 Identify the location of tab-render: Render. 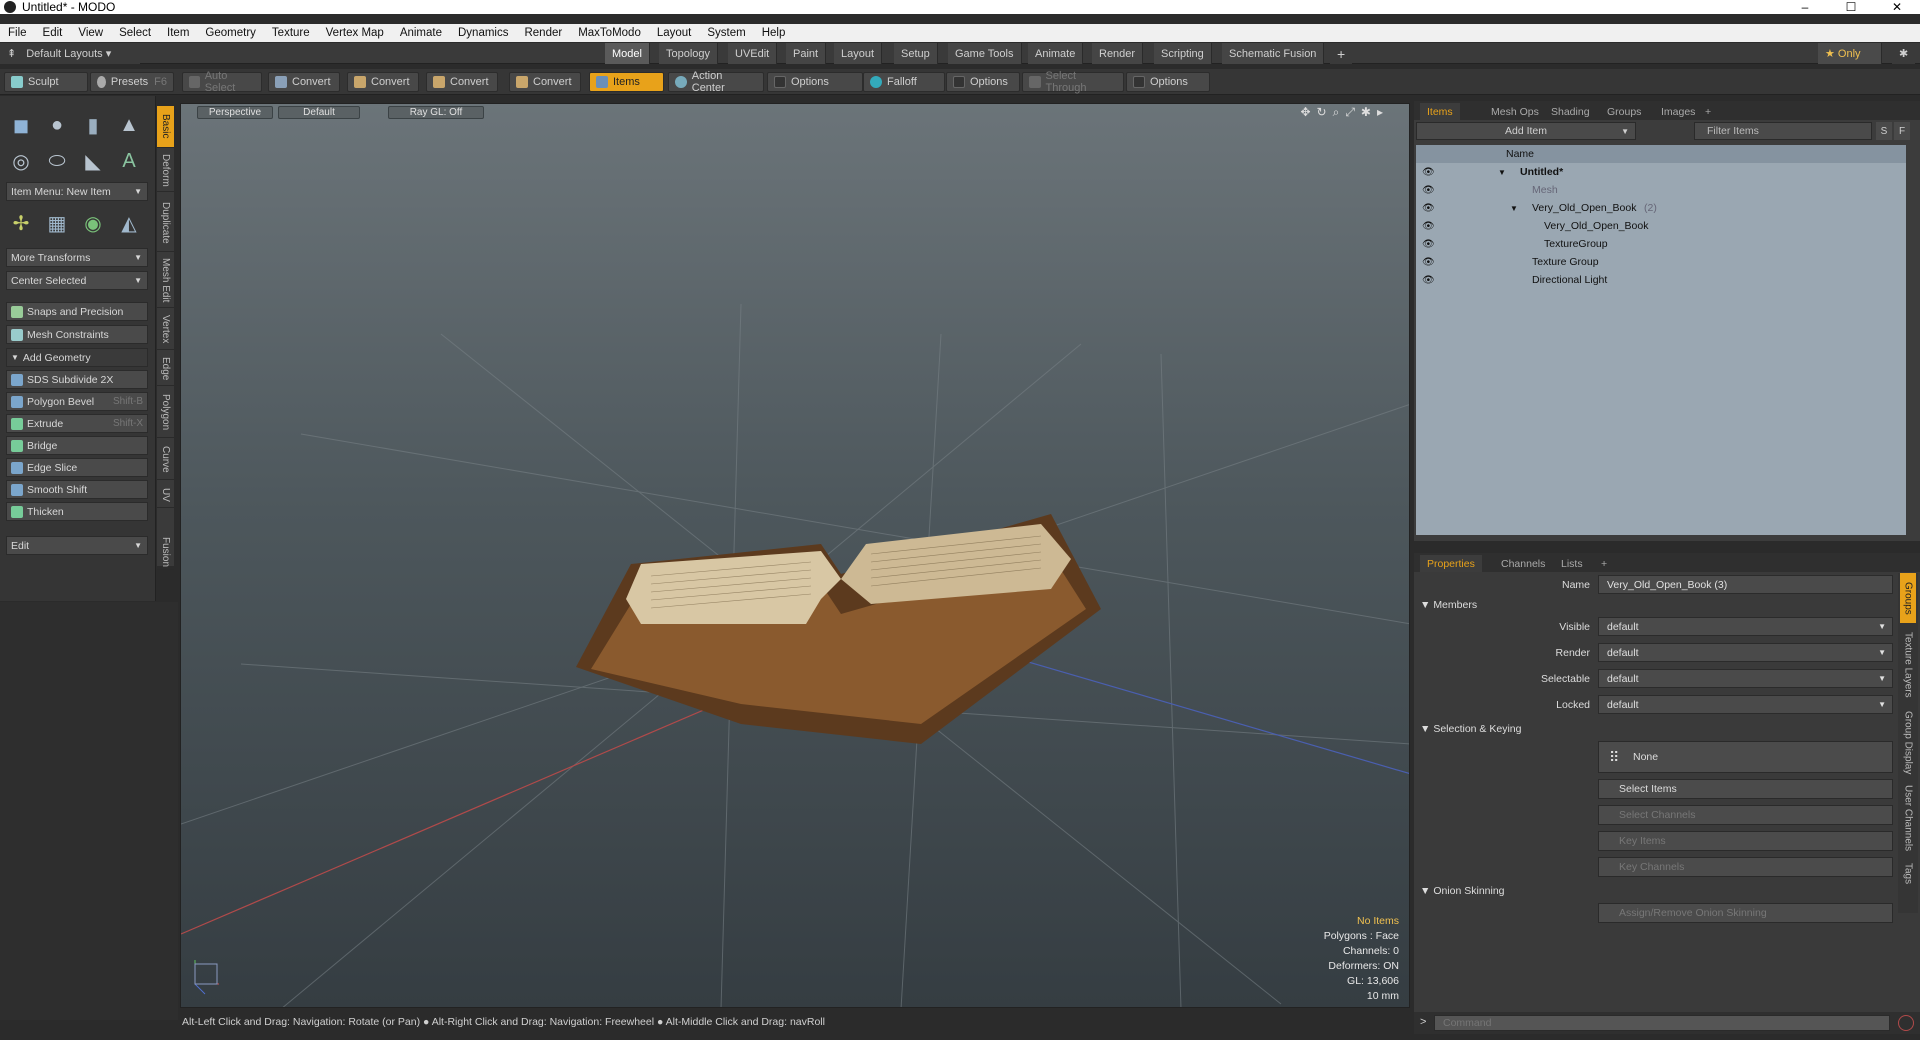
(1118, 53).